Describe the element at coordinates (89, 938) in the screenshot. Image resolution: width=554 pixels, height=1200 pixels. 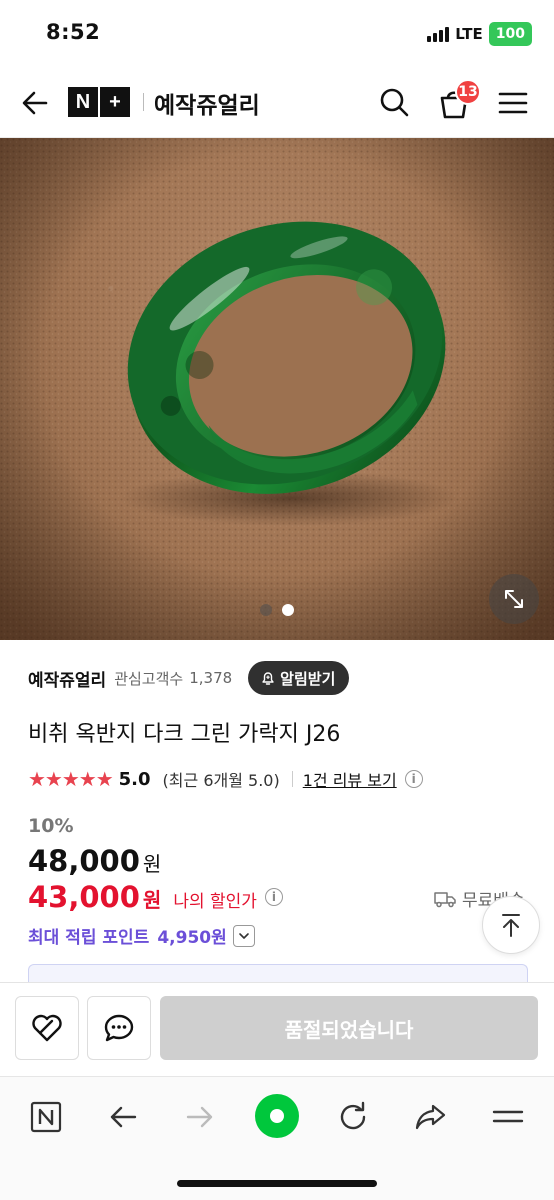
I see `points-label: 최대 적립 포인트` at that location.